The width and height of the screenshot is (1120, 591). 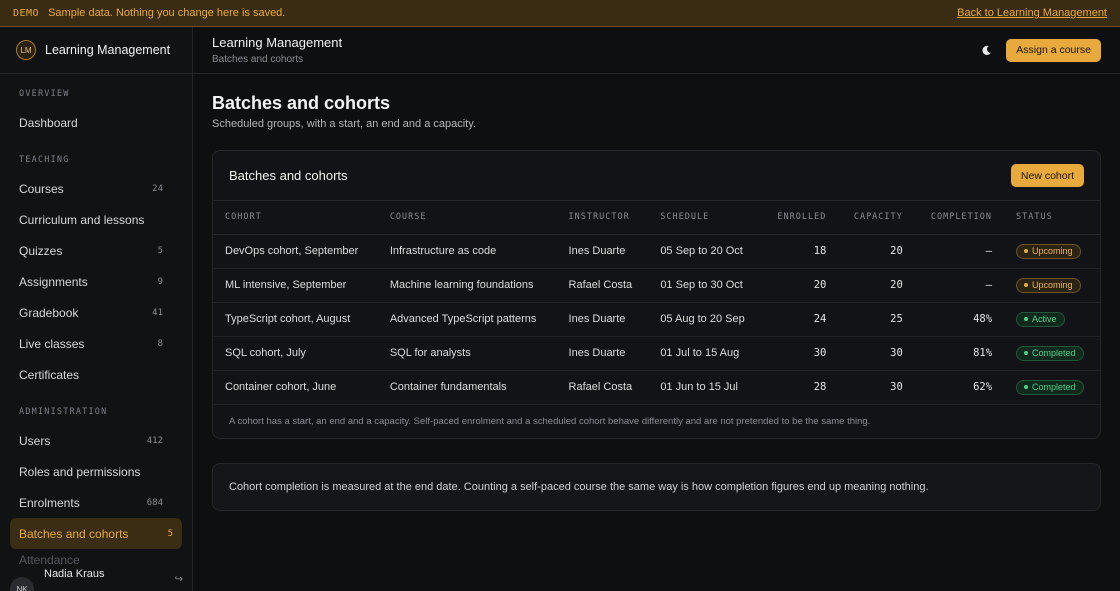 I want to click on logout-icon: ↪, so click(x=179, y=579).